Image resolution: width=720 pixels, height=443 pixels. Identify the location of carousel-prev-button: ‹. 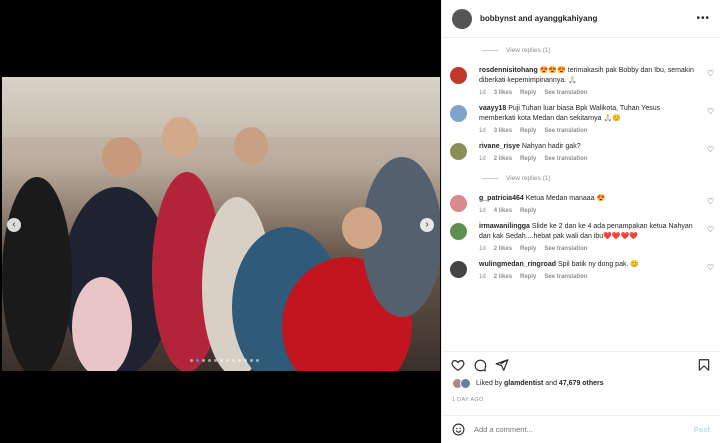
(14, 225).